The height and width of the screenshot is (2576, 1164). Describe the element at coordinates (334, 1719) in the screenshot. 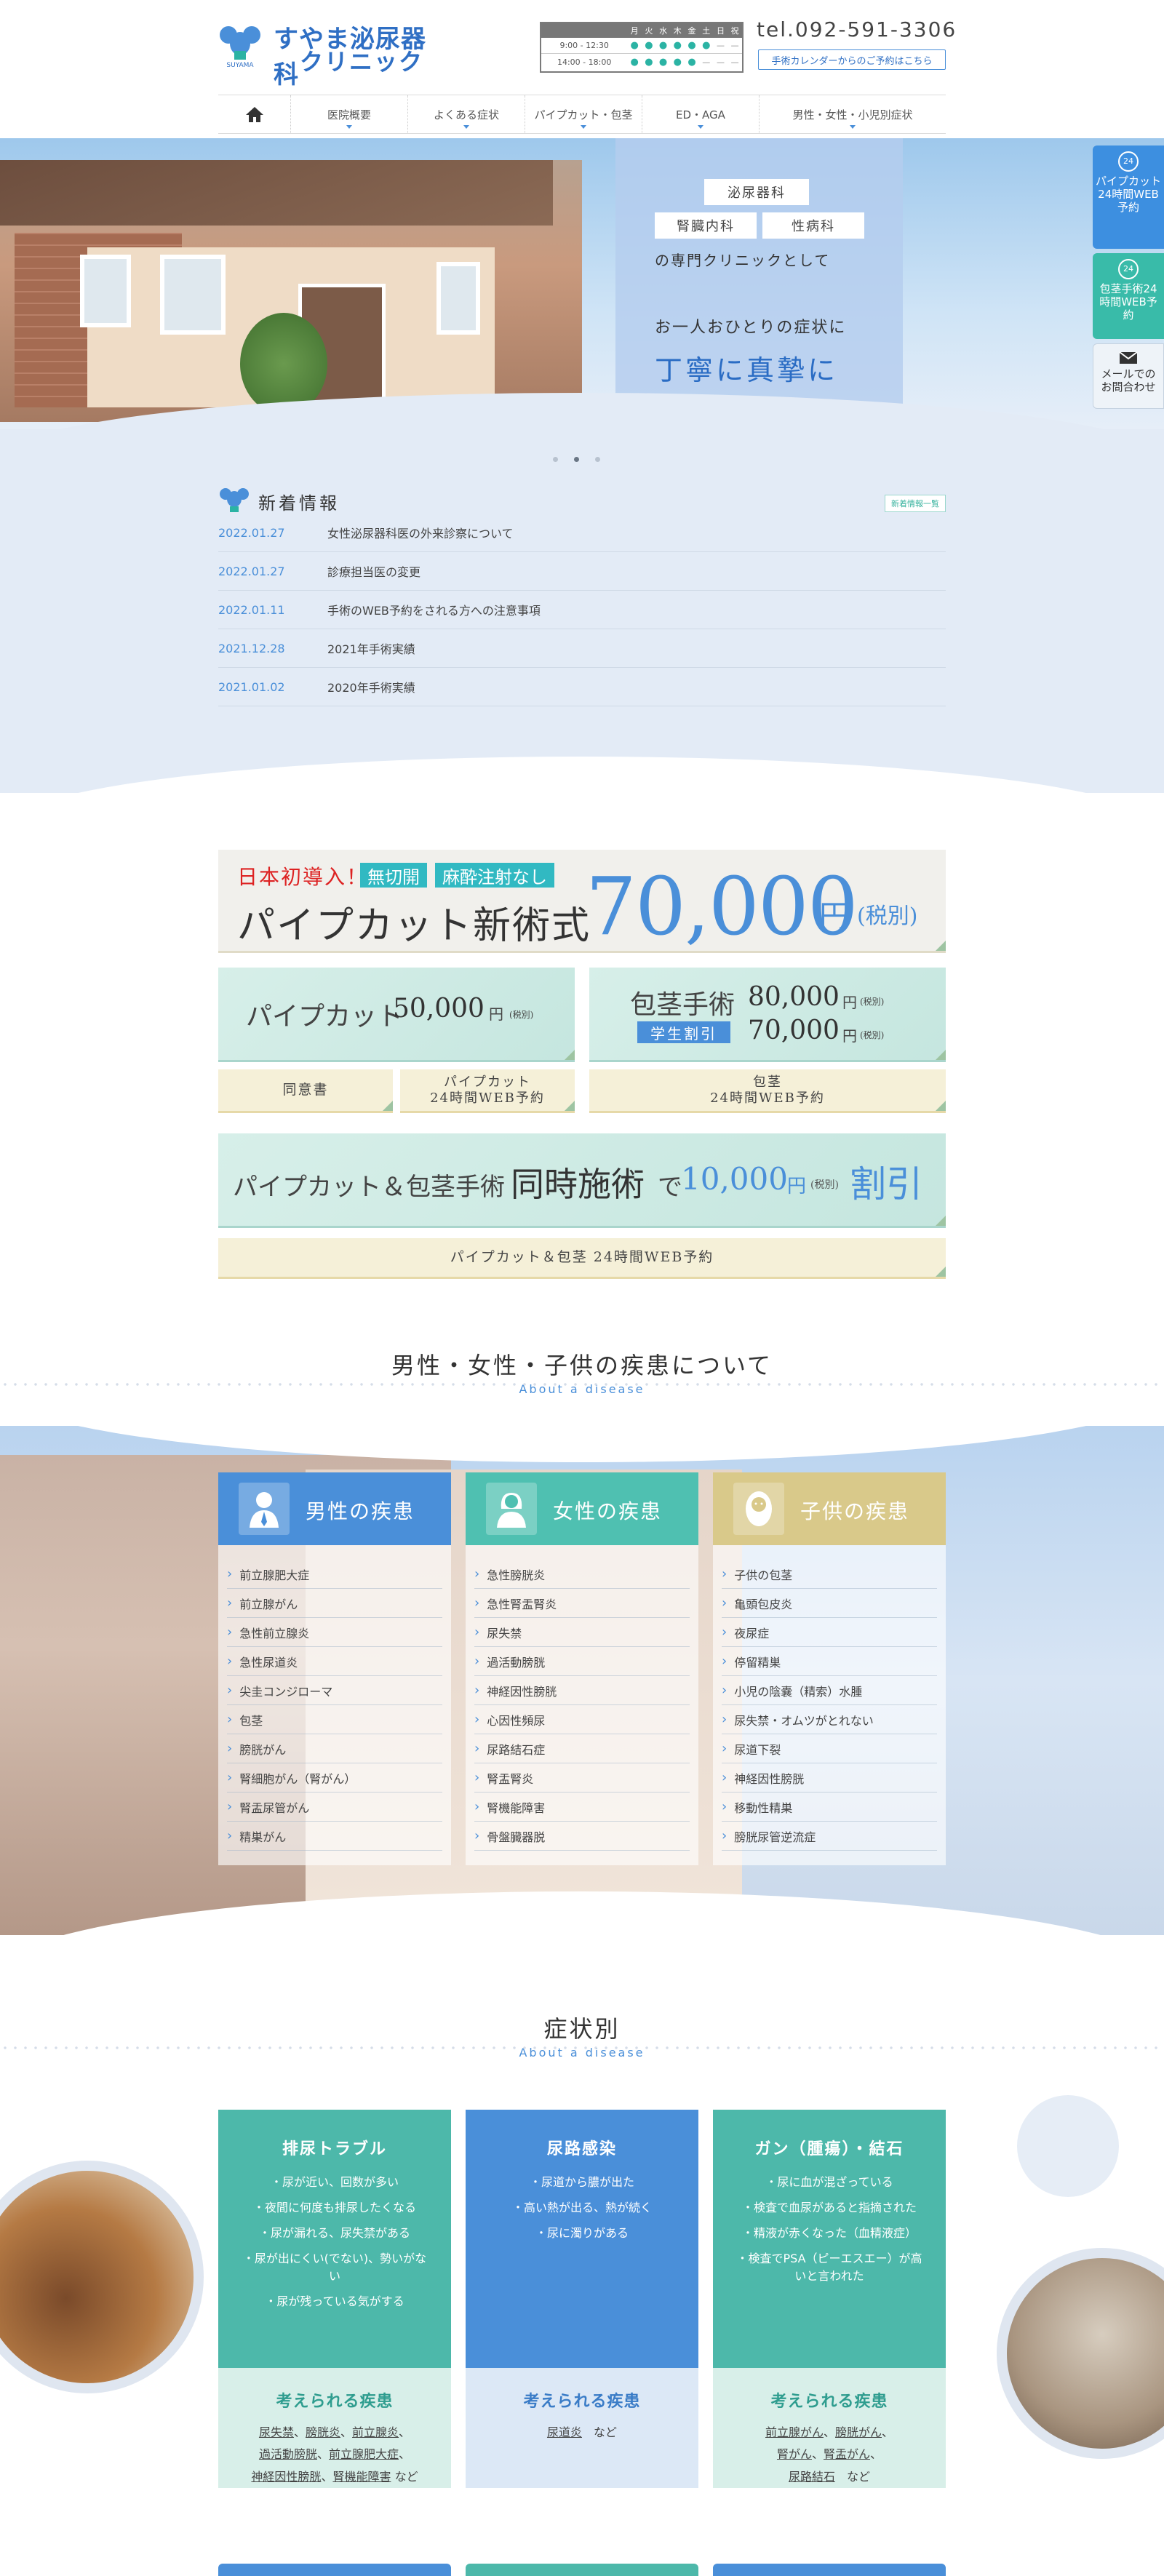

I see `disease-link: 包茎` at that location.